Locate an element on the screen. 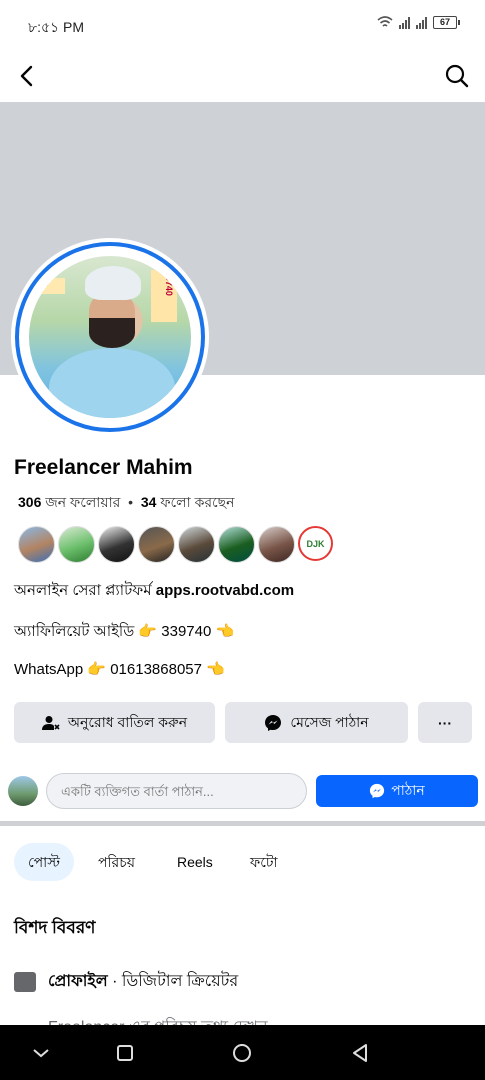 The image size is (485, 1080). back-arrow-icon is located at coordinates (28, 76).